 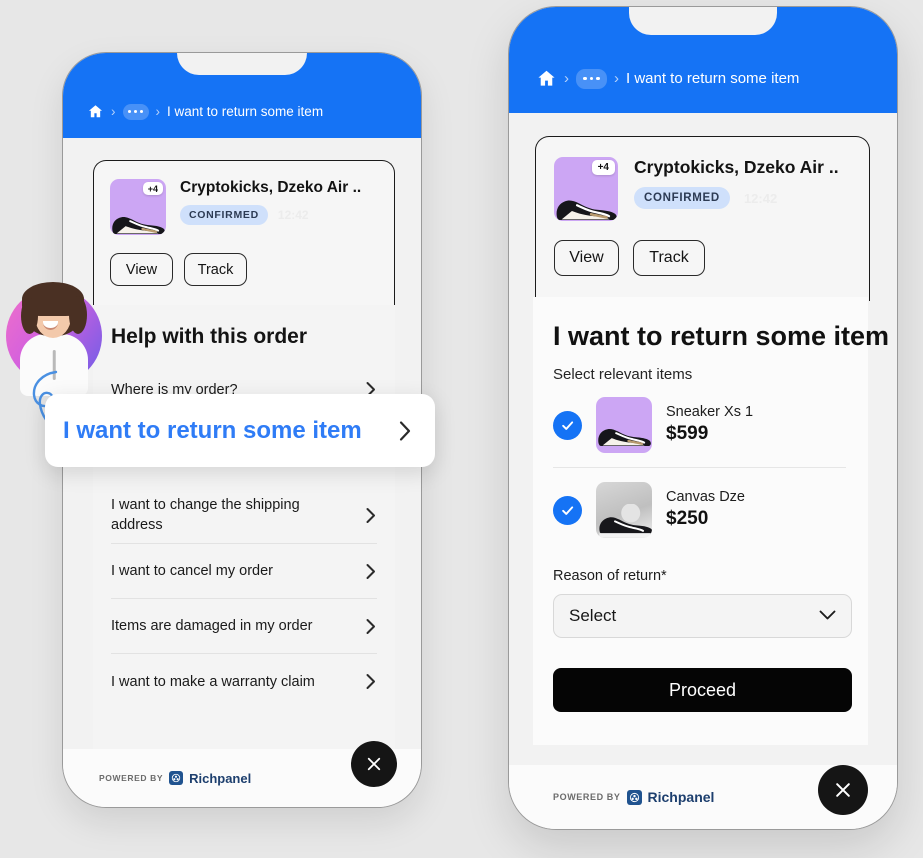 I want to click on reason-select: Select, so click(x=702, y=616).